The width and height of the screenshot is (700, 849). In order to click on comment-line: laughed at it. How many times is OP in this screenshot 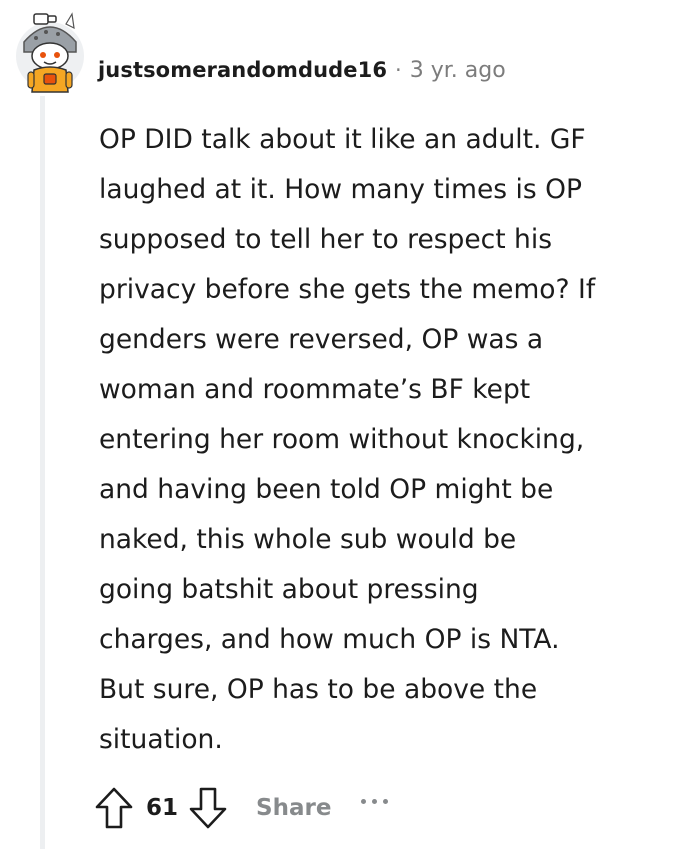, I will do `click(340, 189)`.